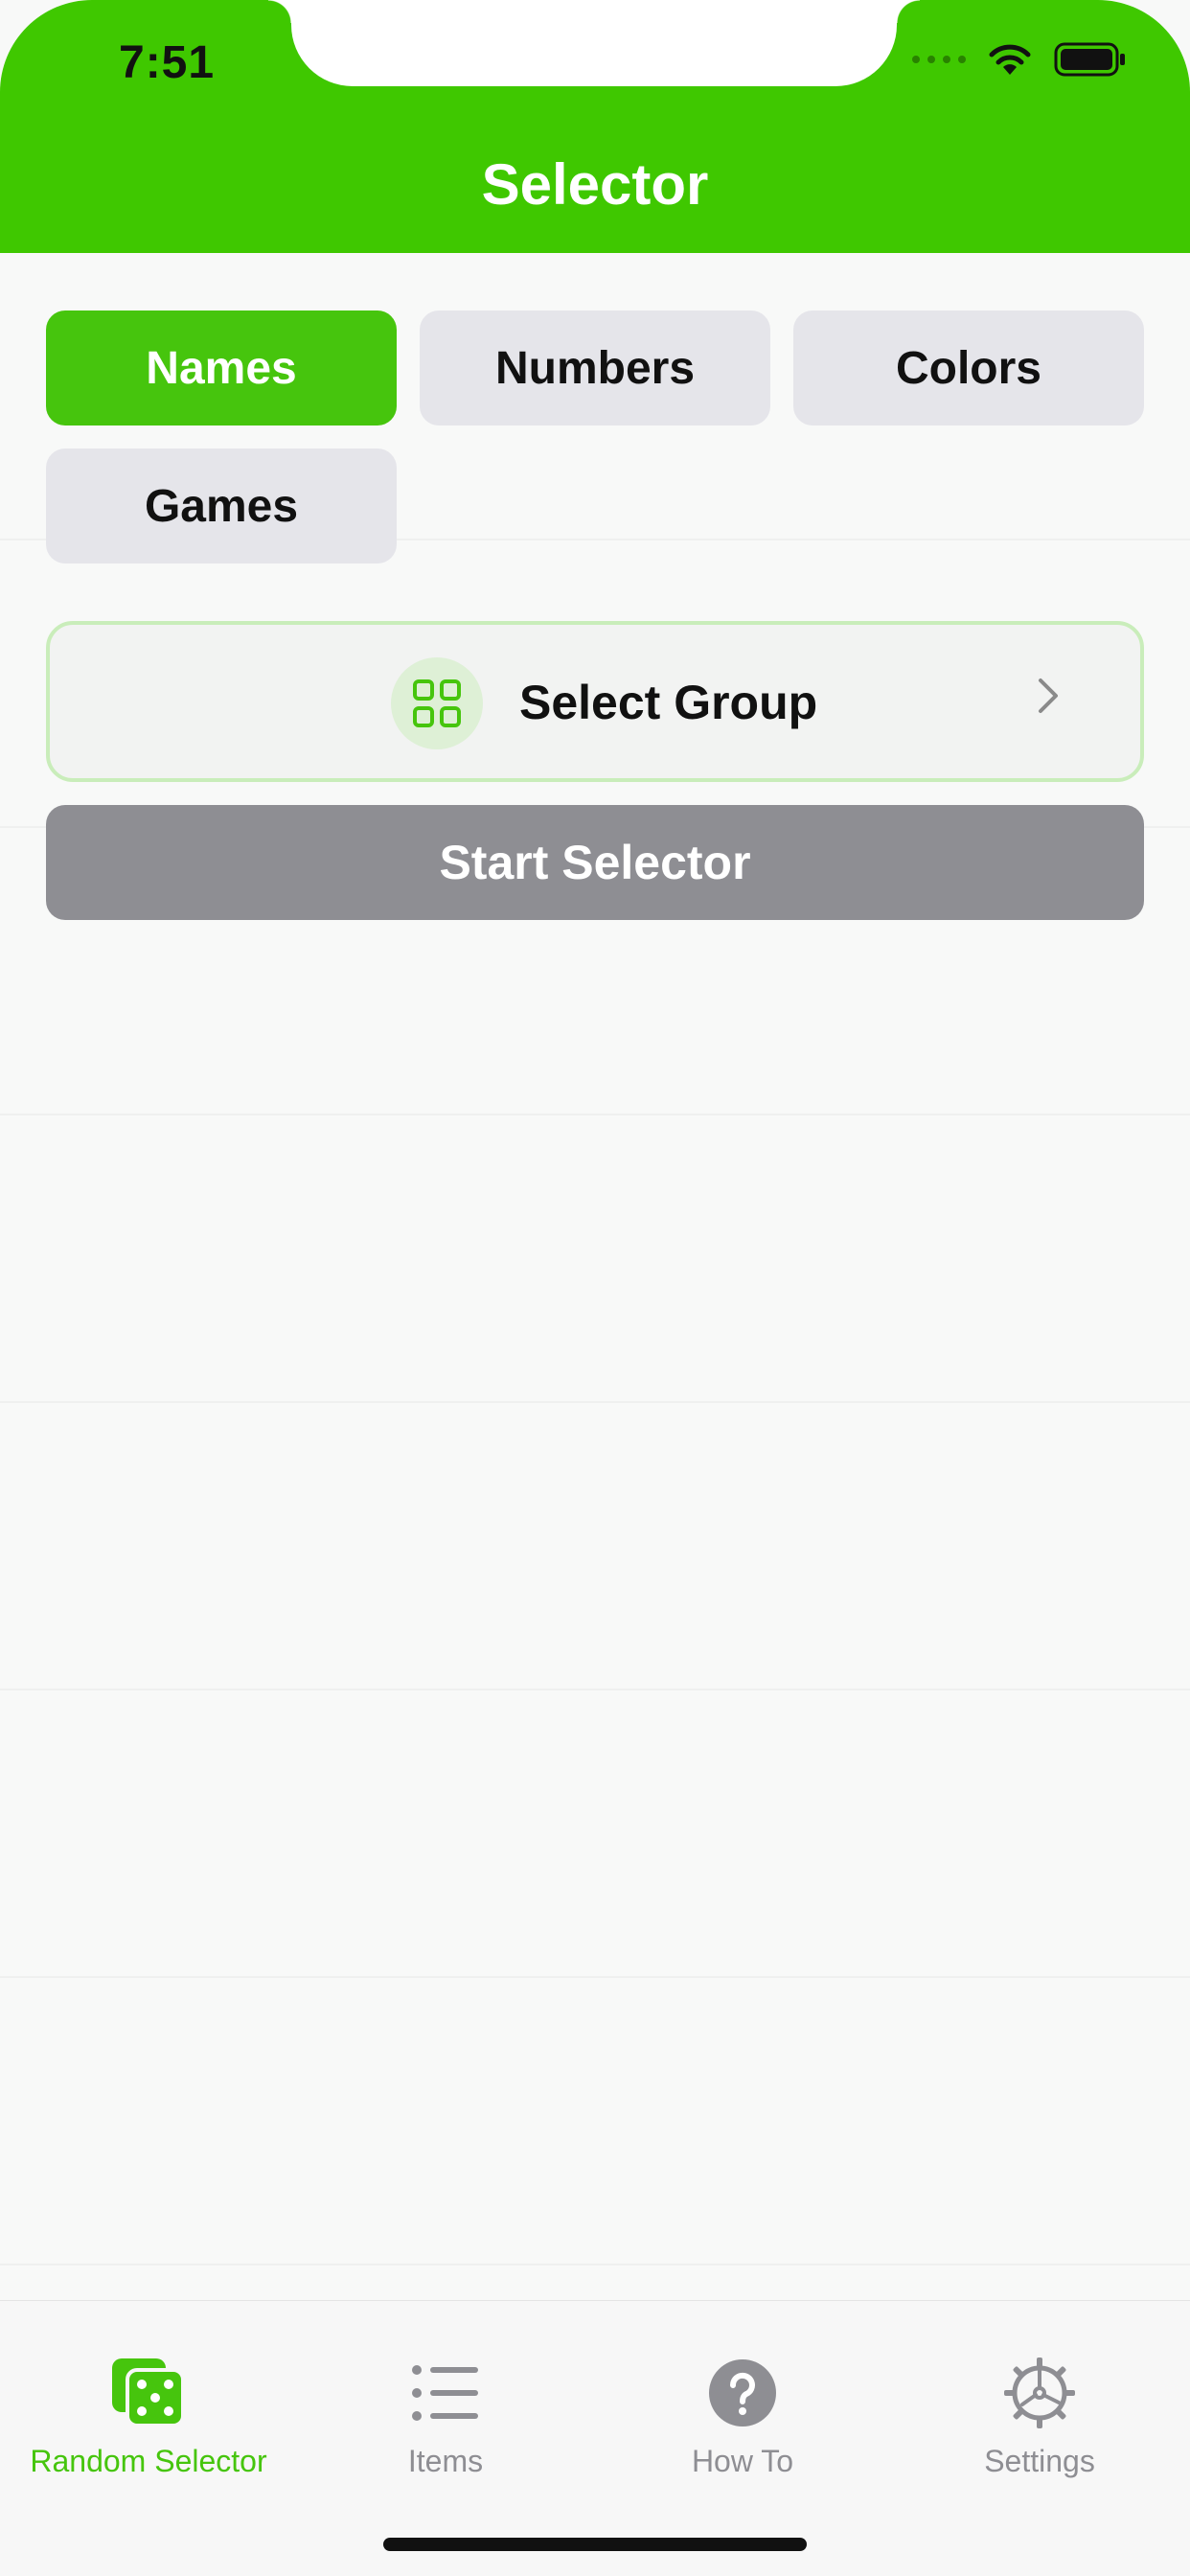  Describe the element at coordinates (939, 59) in the screenshot. I see `cellular-signal-icon` at that location.